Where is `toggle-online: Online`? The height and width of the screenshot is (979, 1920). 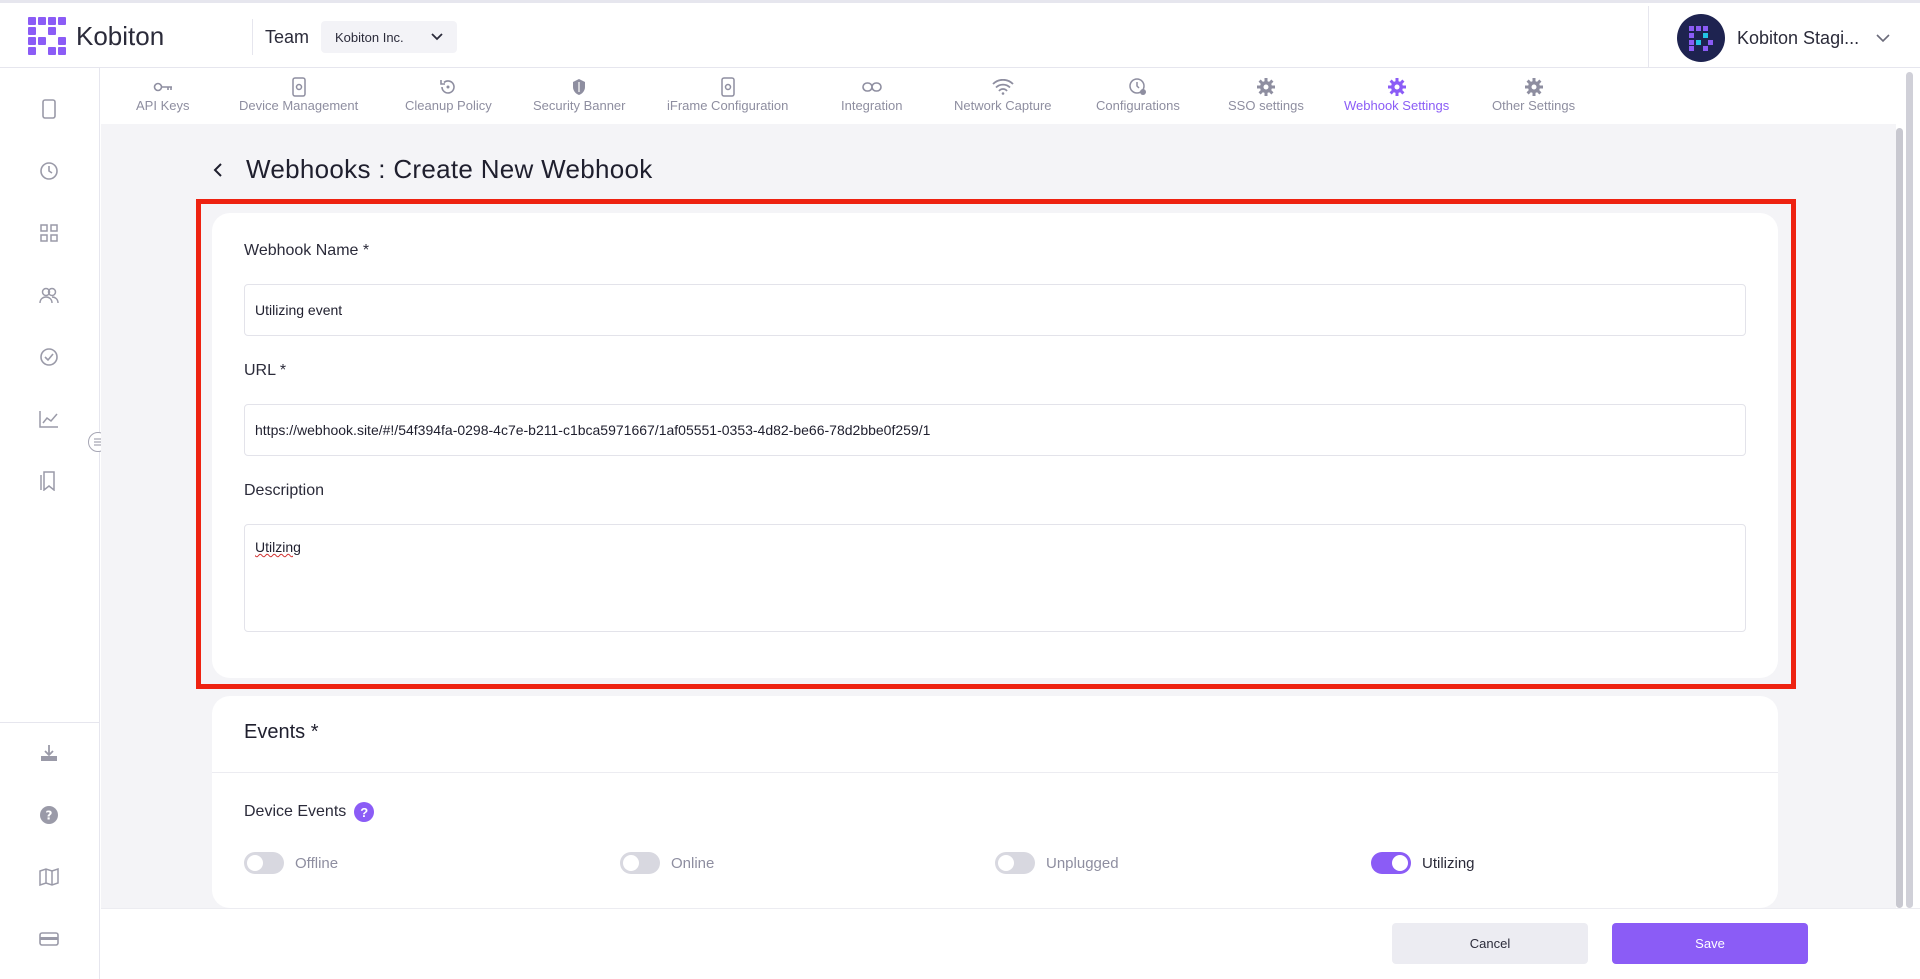 toggle-online: Online is located at coordinates (667, 863).